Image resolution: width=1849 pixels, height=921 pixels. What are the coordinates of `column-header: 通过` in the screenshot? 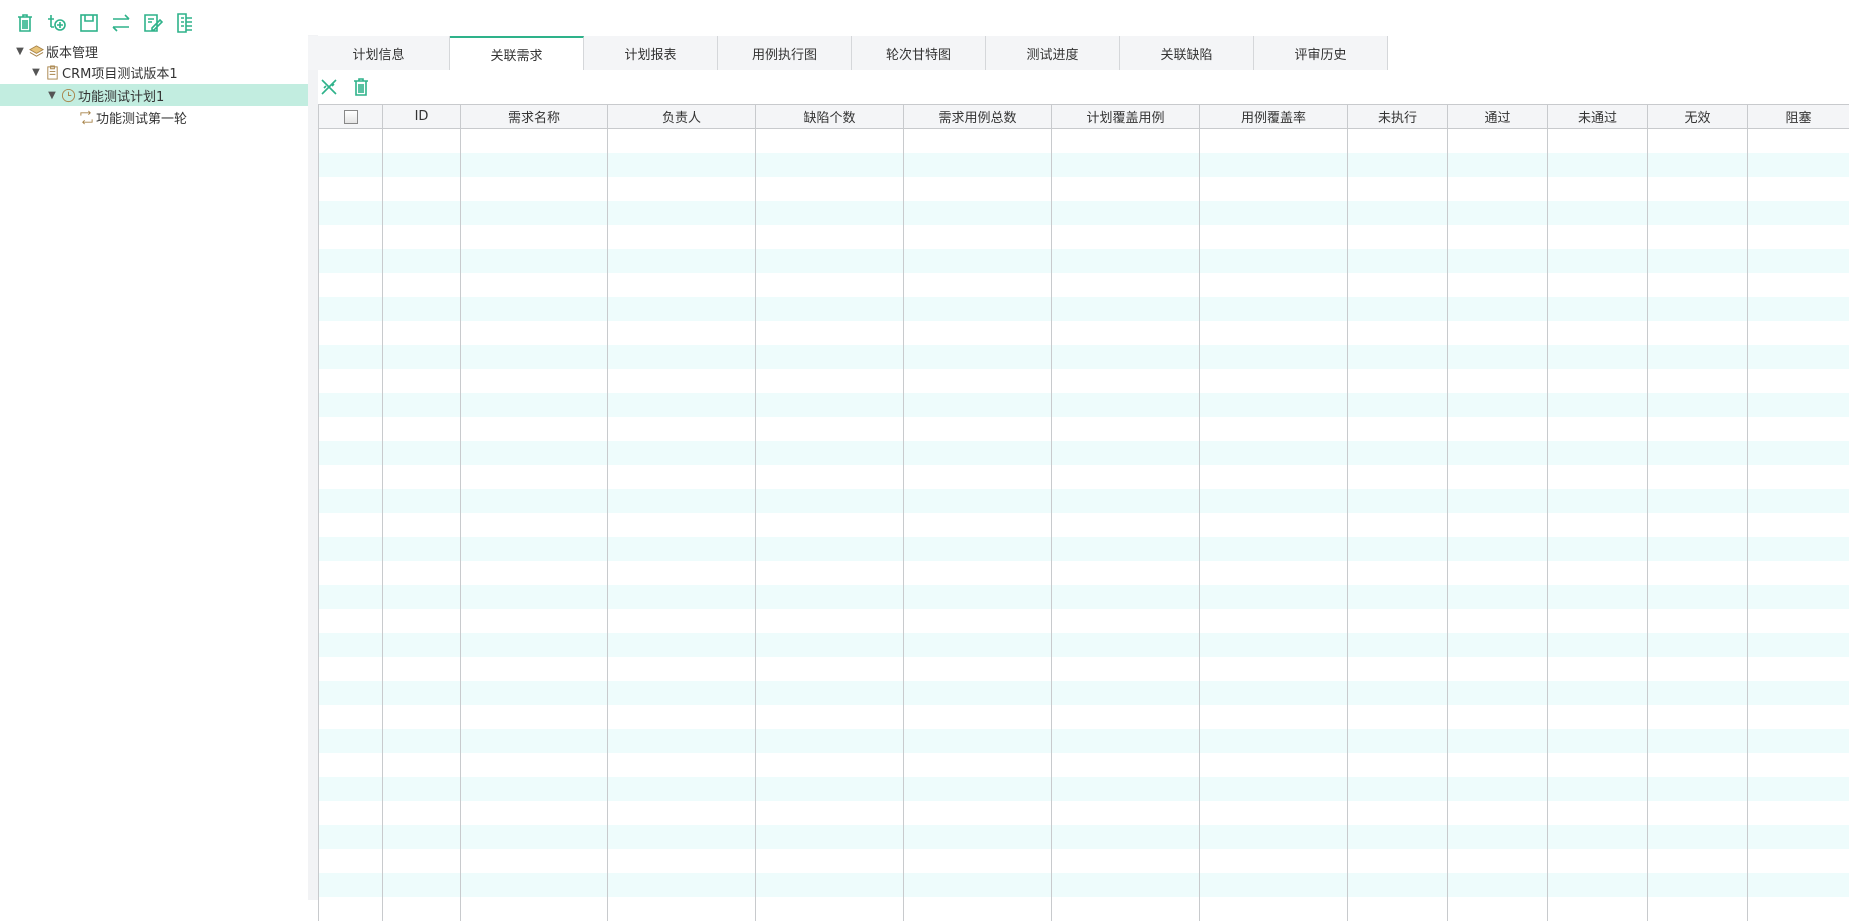 It's located at (1498, 117).